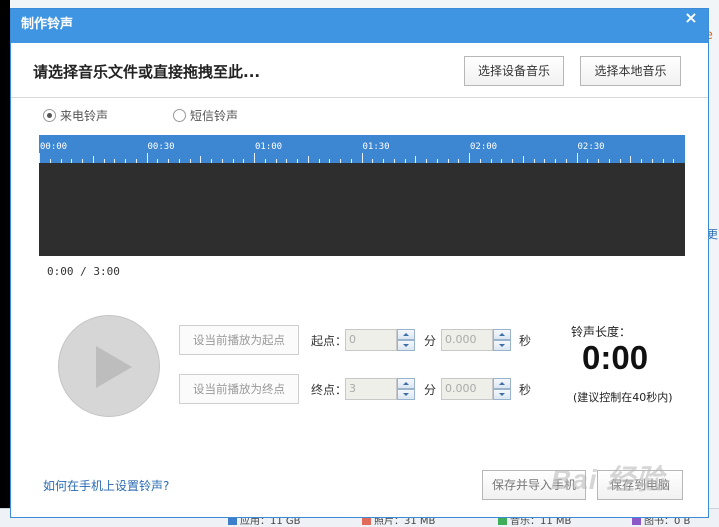 Image resolution: width=719 pixels, height=527 pixels. What do you see at coordinates (525, 390) in the screenshot?
I see `second-unit: 秒` at bounding box center [525, 390].